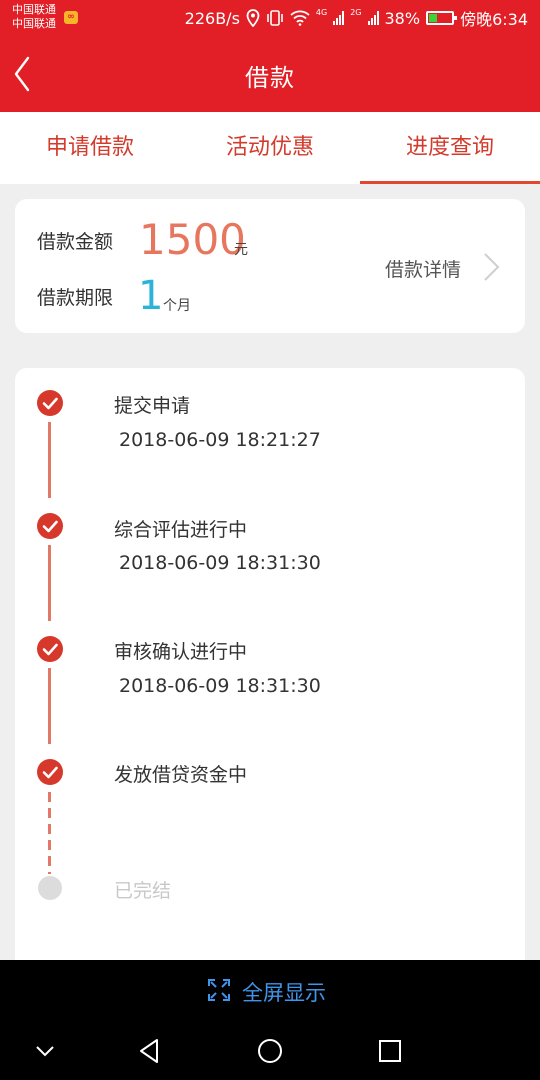 The width and height of the screenshot is (540, 1080). Describe the element at coordinates (90, 148) in the screenshot. I see `tab-apply-loan: 申请借款` at that location.